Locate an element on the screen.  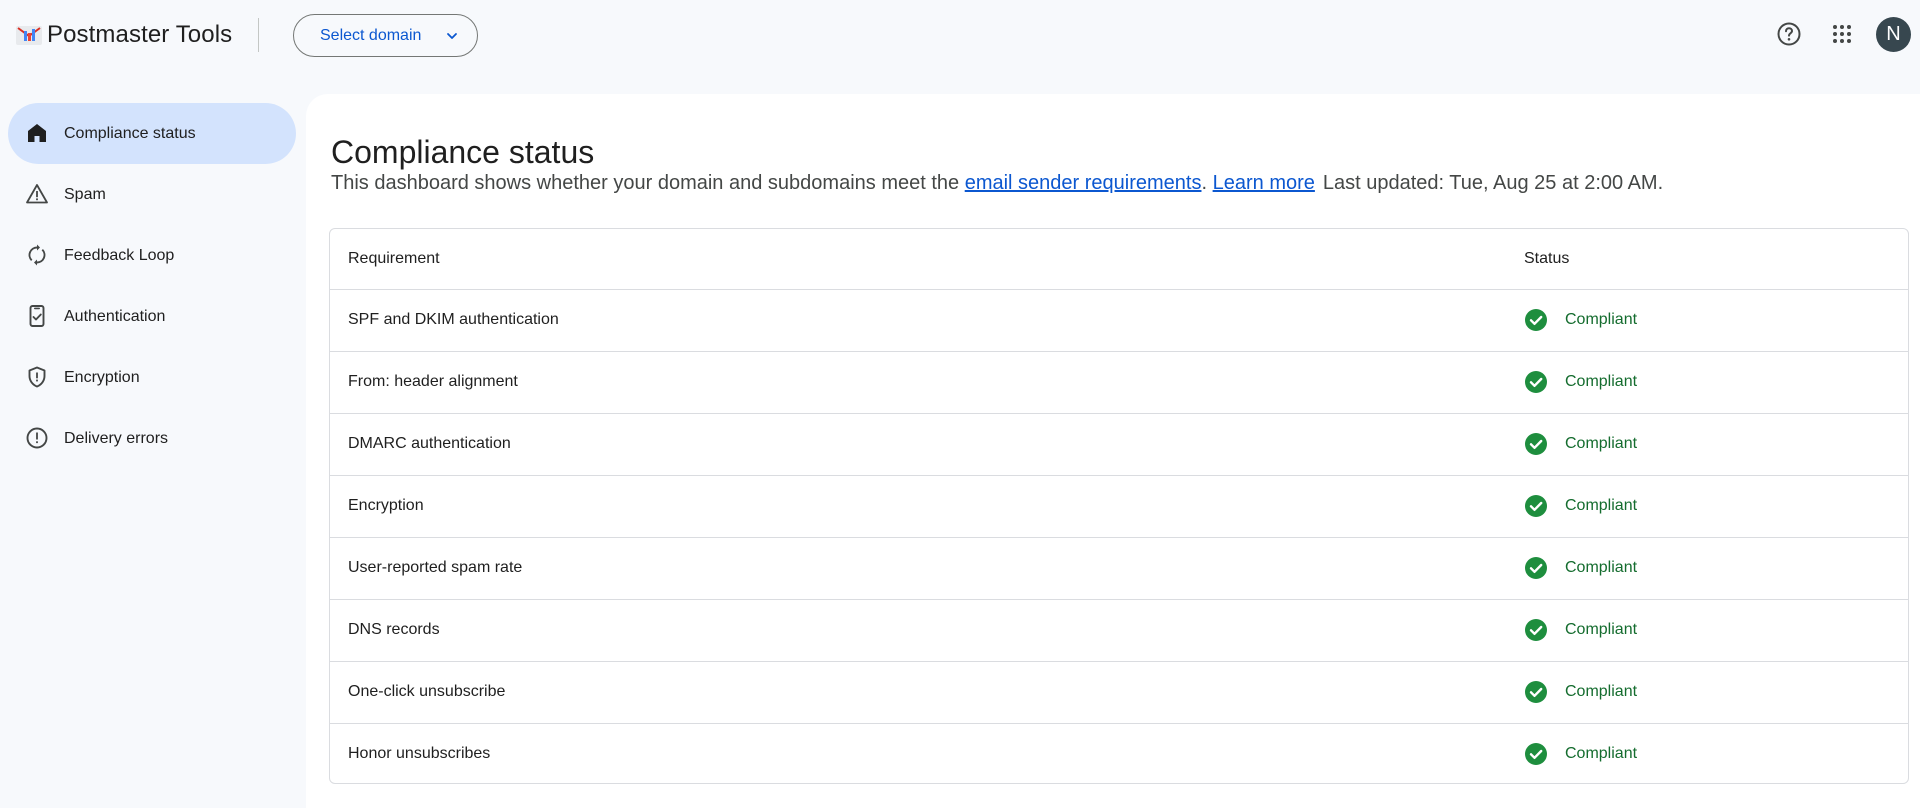
table-header-row: Requirement Status is located at coordinates (1119, 259).